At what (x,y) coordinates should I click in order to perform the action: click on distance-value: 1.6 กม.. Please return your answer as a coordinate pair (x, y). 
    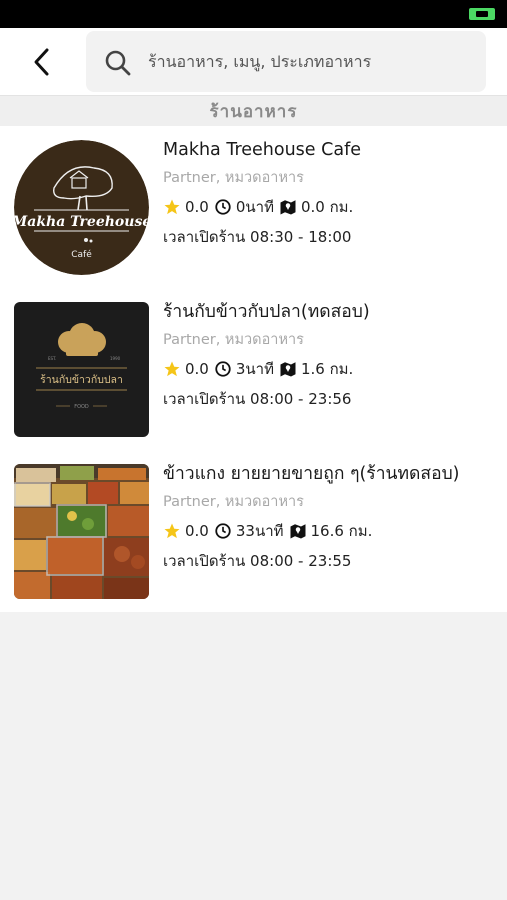
    Looking at the image, I should click on (327, 369).